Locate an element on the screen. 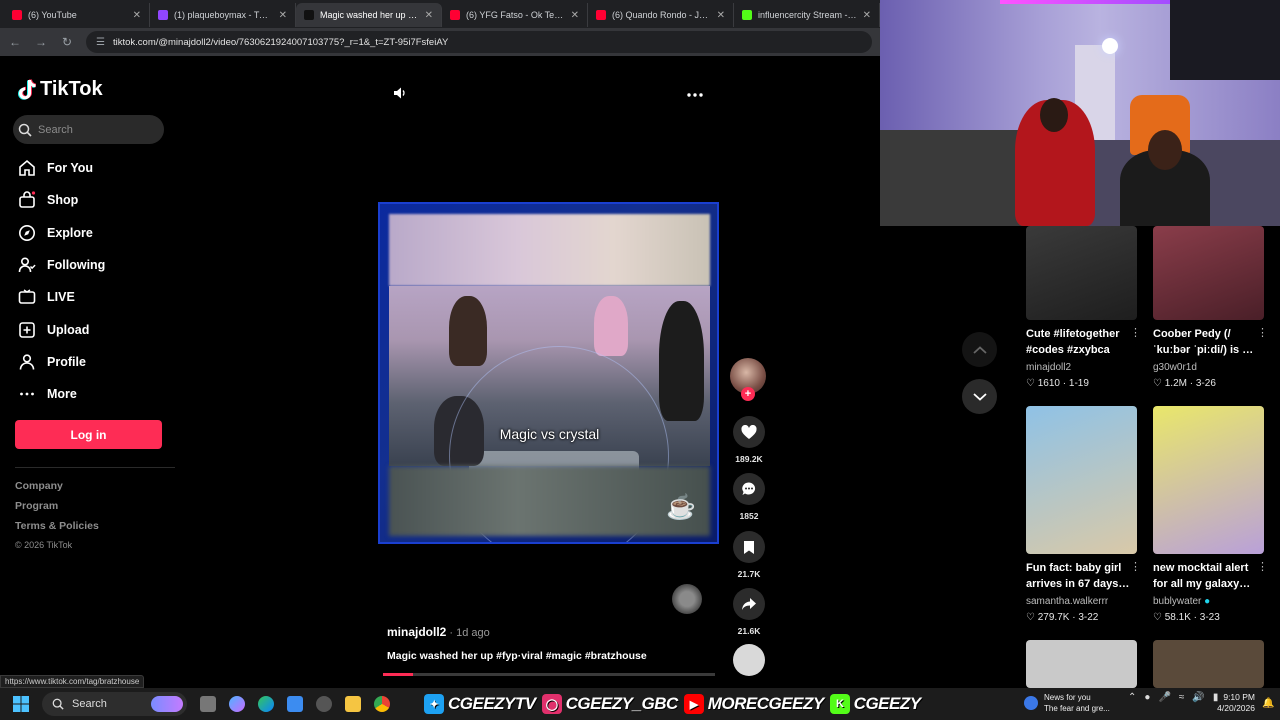  chrome-icon is located at coordinates (382, 704).